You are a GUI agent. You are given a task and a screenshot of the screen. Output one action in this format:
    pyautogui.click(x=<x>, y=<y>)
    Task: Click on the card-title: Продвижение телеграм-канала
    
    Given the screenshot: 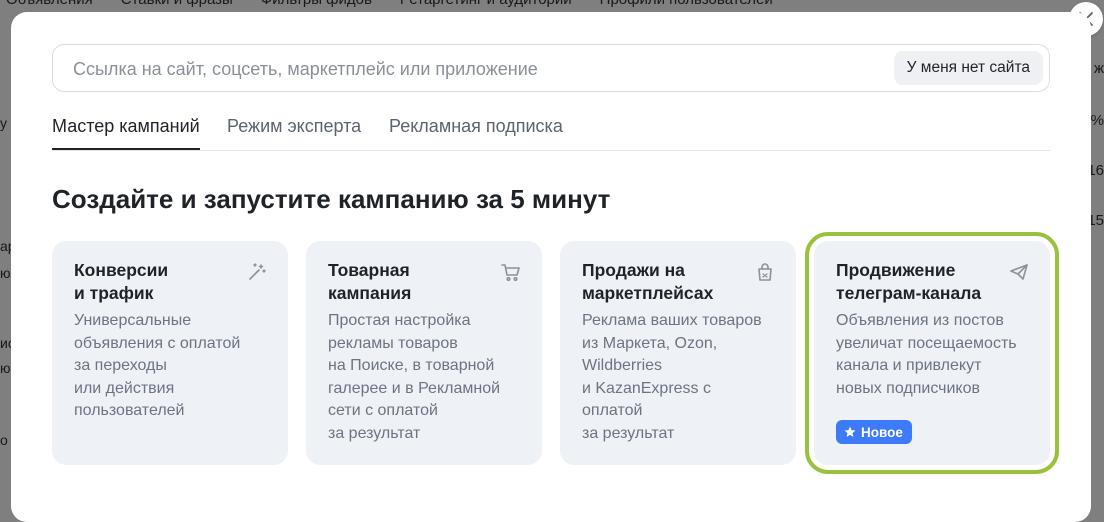 What is the action you would take?
    pyautogui.click(x=909, y=281)
    